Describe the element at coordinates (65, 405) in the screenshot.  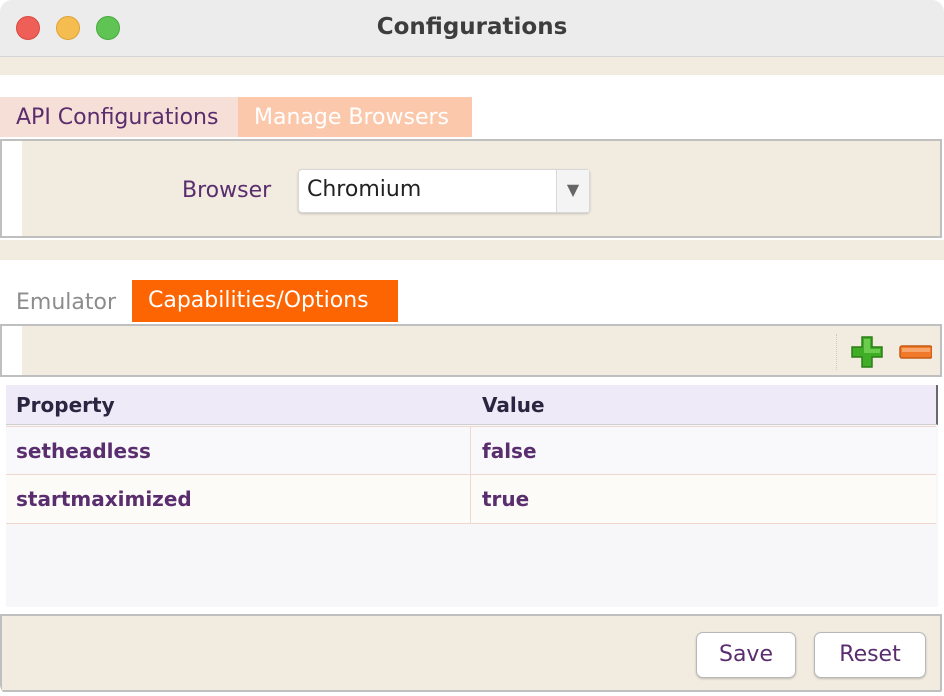
I see `column-header-property: Property` at that location.